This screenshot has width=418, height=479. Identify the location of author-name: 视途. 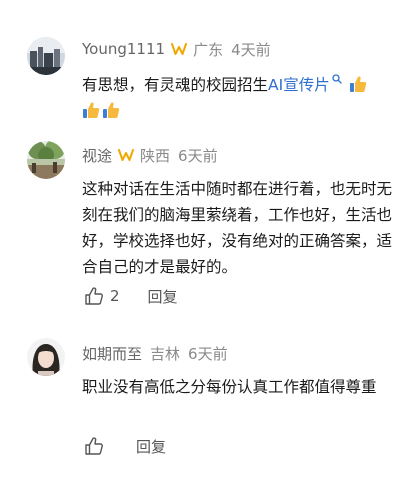
(97, 155).